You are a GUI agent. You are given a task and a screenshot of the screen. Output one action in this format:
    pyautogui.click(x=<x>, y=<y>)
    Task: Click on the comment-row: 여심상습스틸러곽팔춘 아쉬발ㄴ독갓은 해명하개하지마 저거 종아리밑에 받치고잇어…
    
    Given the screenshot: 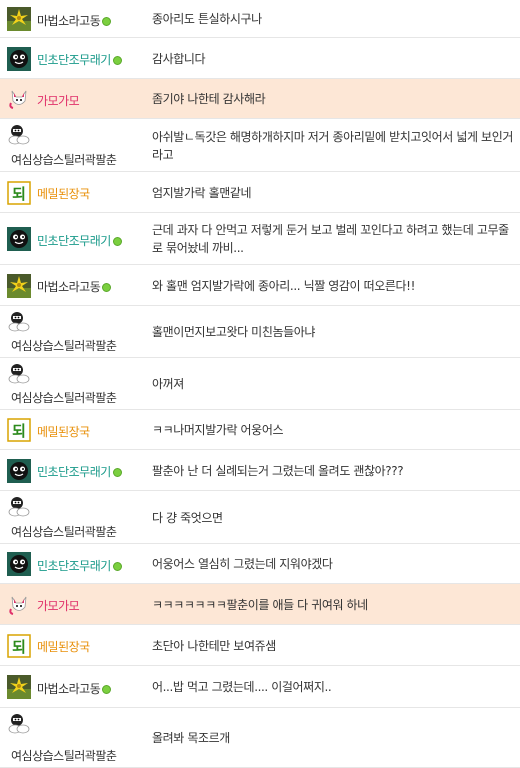 What is the action you would take?
    pyautogui.click(x=260, y=145)
    